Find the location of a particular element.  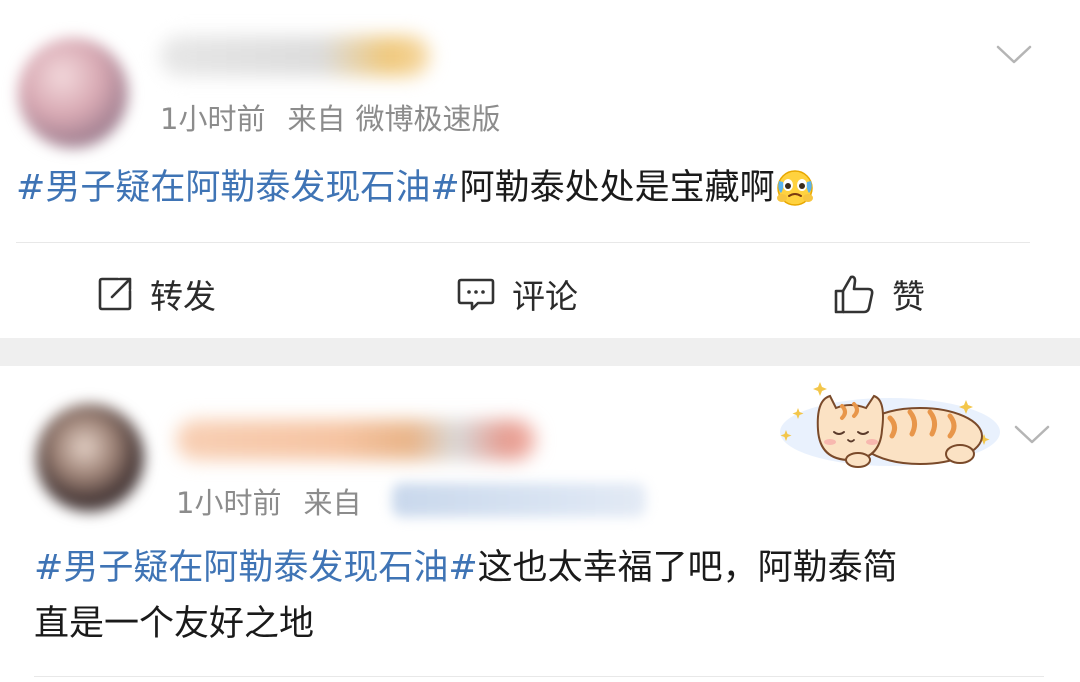

post-content: #男子疑在阿勒泰发现石油#这也太幸福了吧，阿勒泰简 直是一个友好之地 is located at coordinates (466, 596).